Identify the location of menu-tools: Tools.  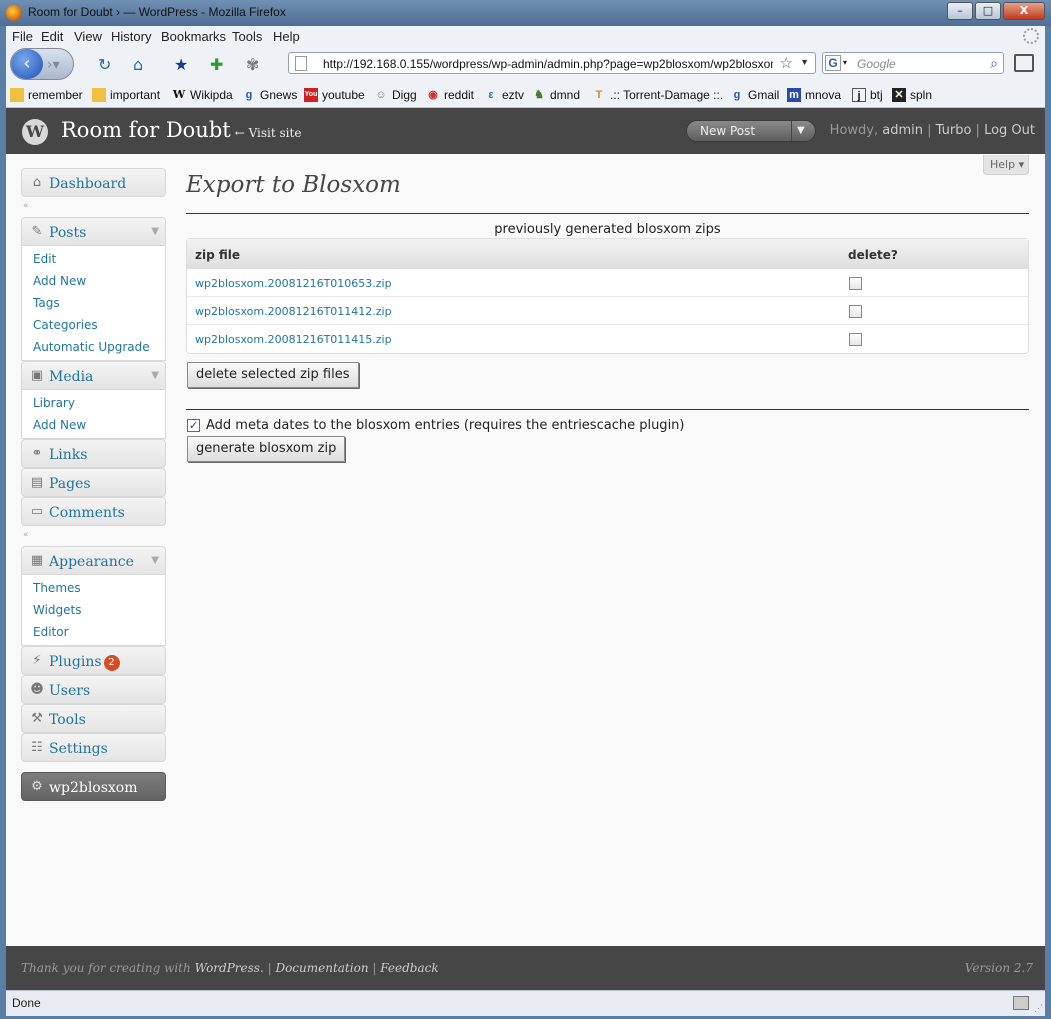
(247, 36).